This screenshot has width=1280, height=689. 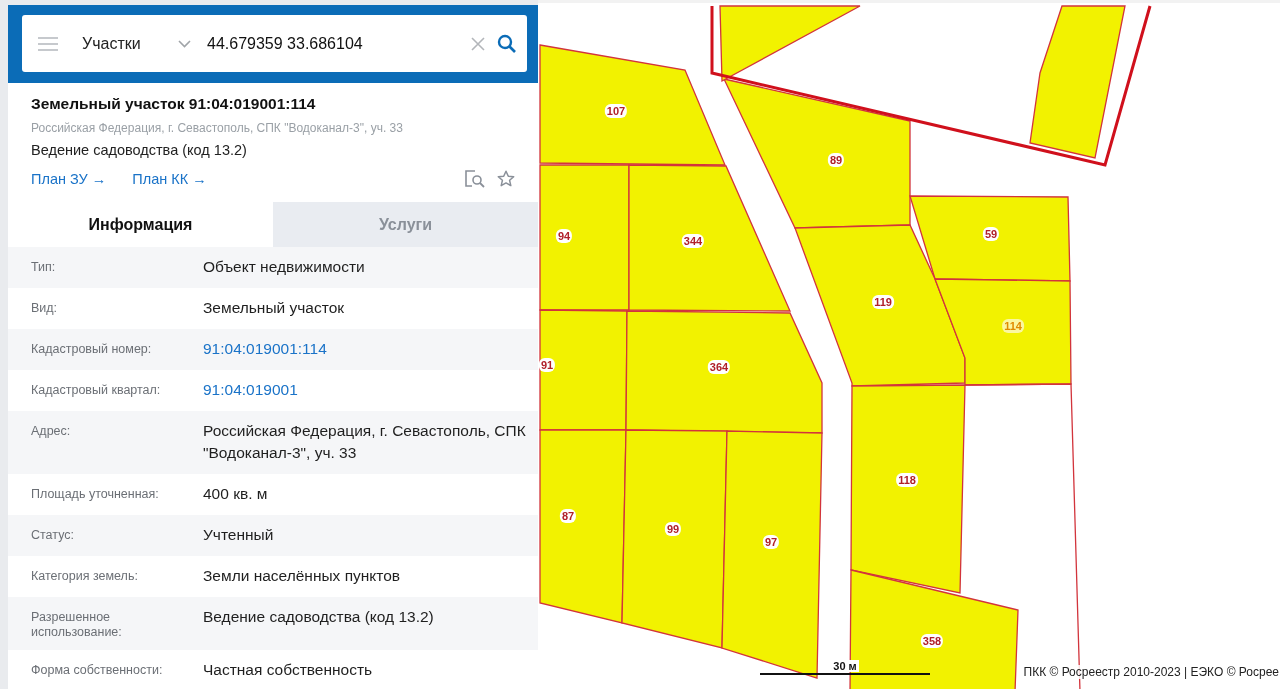 What do you see at coordinates (139, 150) in the screenshot?
I see `object-usage: Ведение садоводства (код 13.2)` at bounding box center [139, 150].